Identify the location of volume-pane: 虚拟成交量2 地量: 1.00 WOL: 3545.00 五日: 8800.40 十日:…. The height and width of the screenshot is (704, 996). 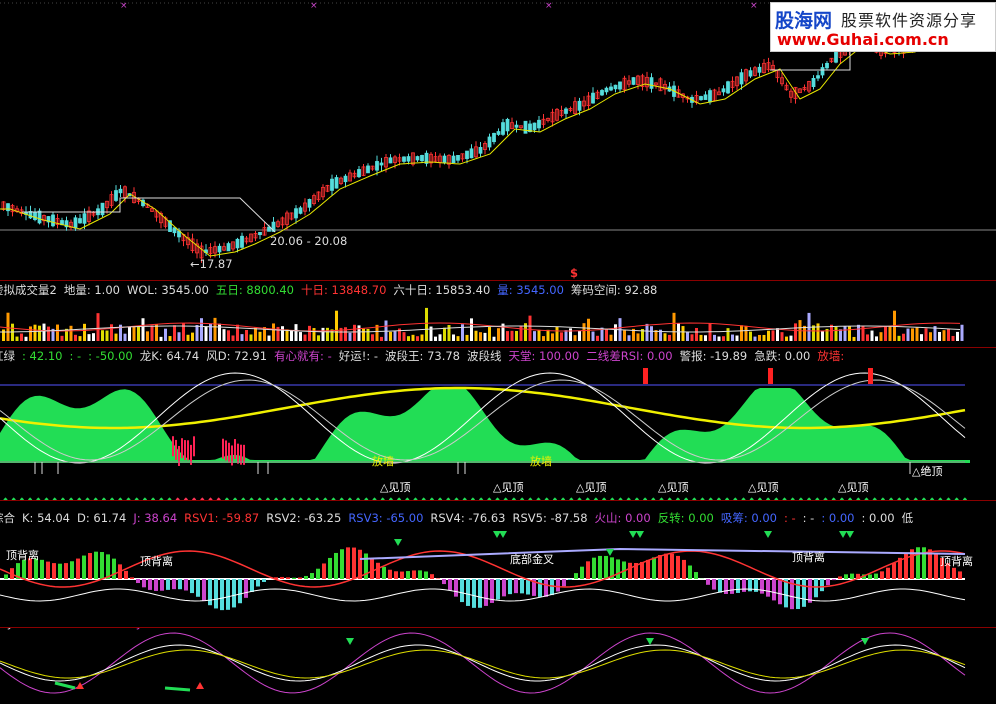
(498, 314).